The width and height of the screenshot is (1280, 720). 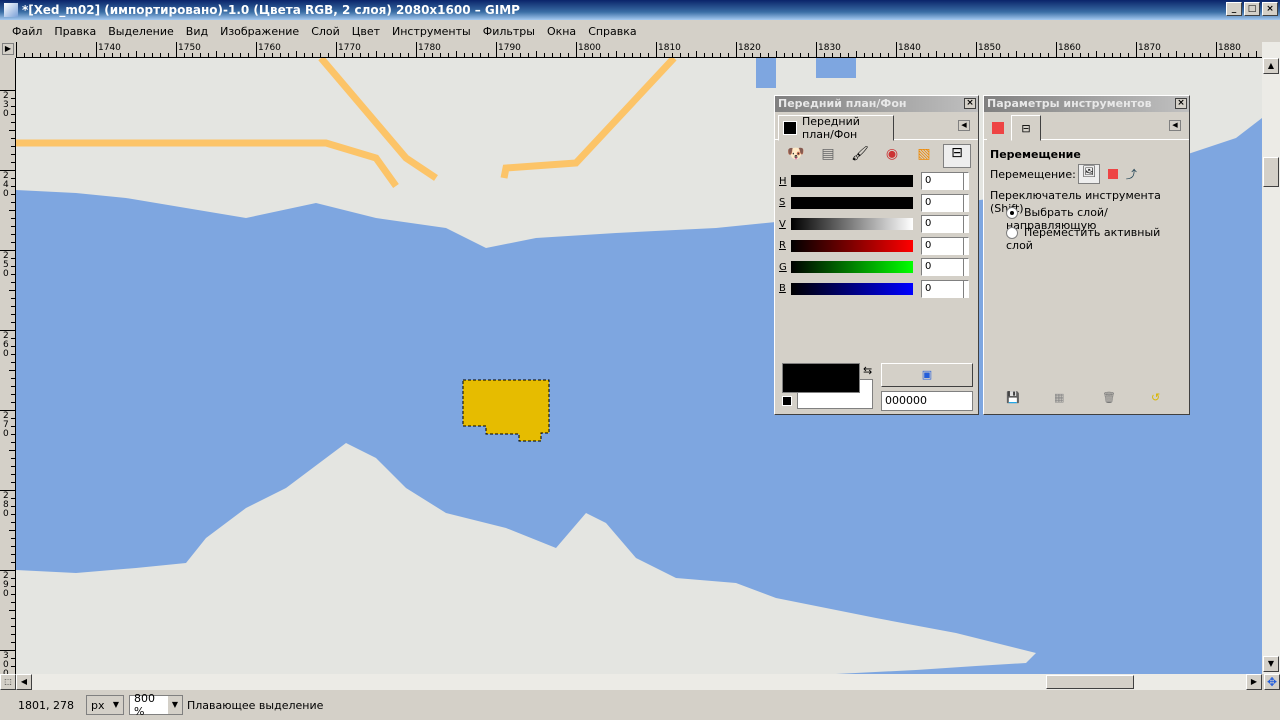 I want to click on channel-slider-s: S, so click(x=846, y=203).